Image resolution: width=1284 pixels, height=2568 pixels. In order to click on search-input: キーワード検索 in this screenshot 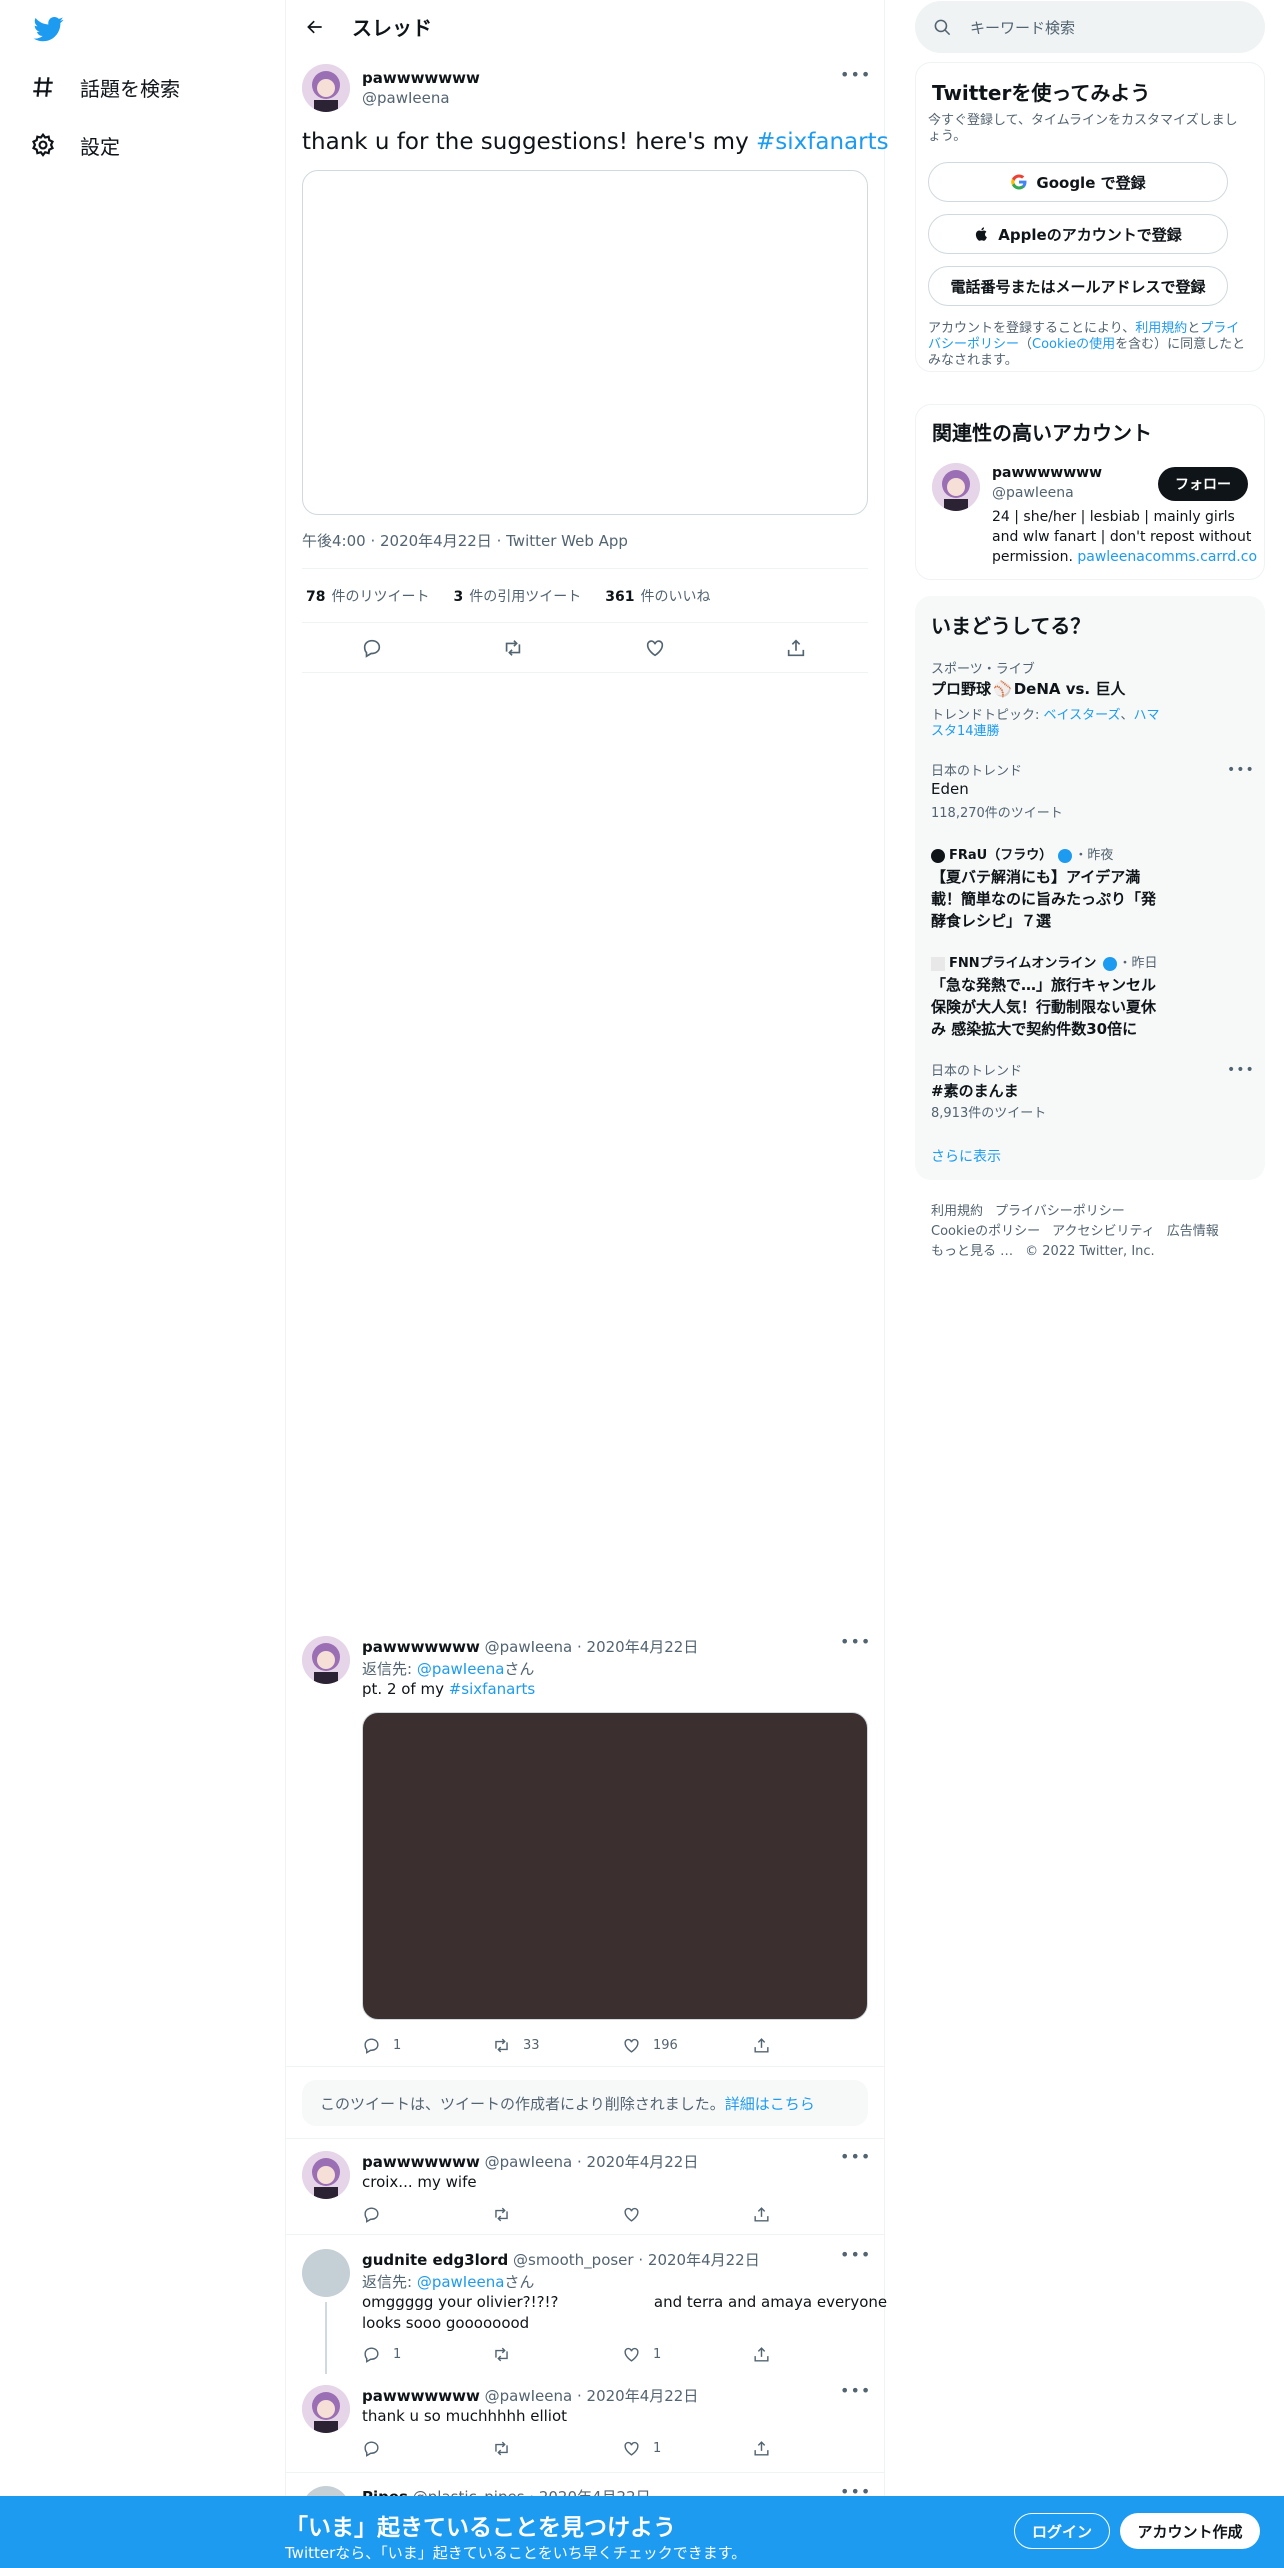, I will do `click(1090, 27)`.